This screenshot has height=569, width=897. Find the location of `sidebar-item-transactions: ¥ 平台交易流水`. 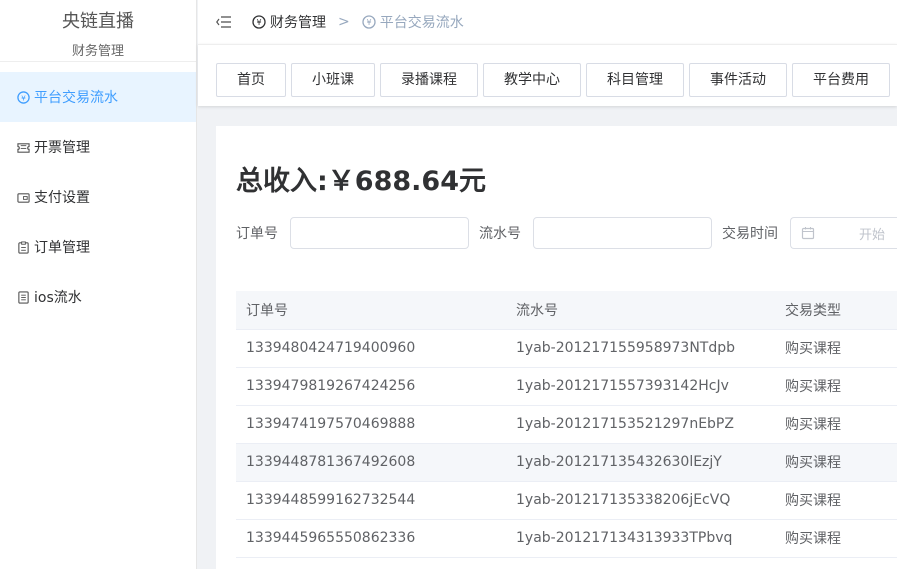

sidebar-item-transactions: ¥ 平台交易流水 is located at coordinates (98, 97).